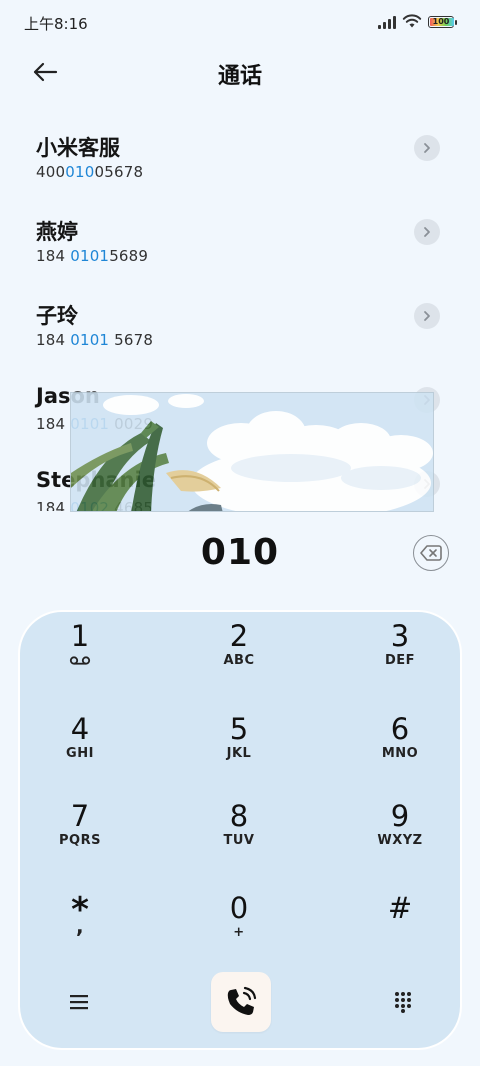  I want to click on contact-row: 燕婷 184 01015689, so click(240, 242).